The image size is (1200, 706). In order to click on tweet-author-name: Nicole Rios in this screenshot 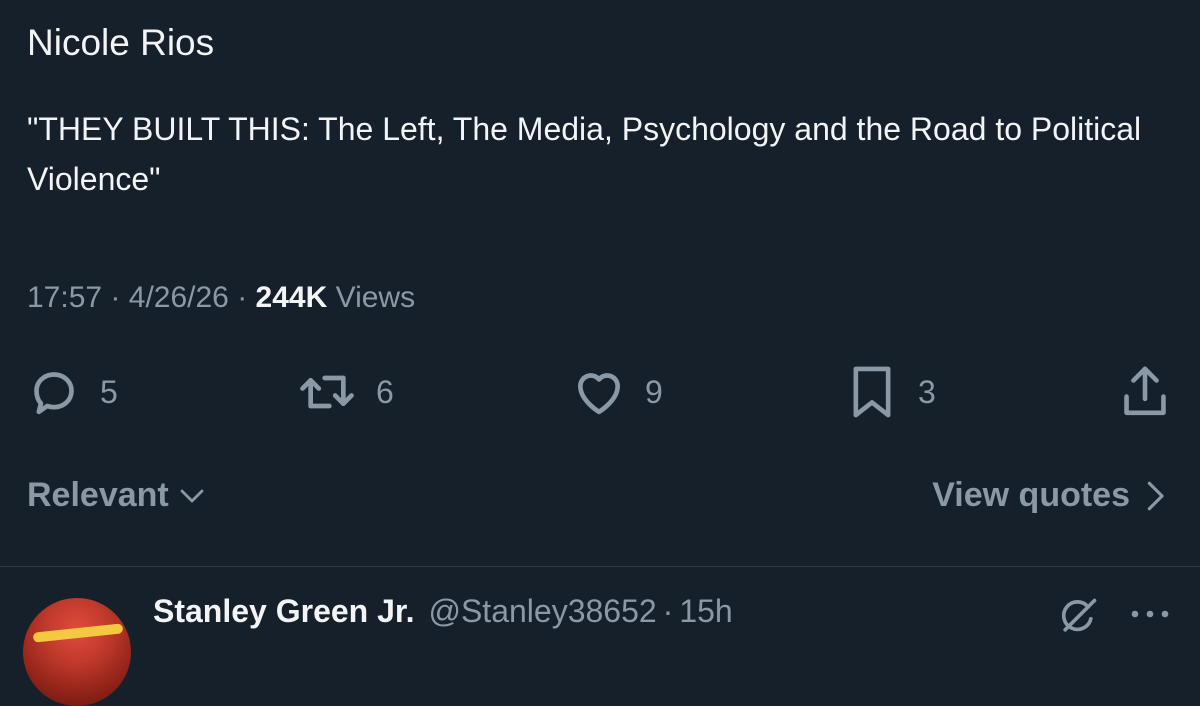, I will do `click(120, 43)`.